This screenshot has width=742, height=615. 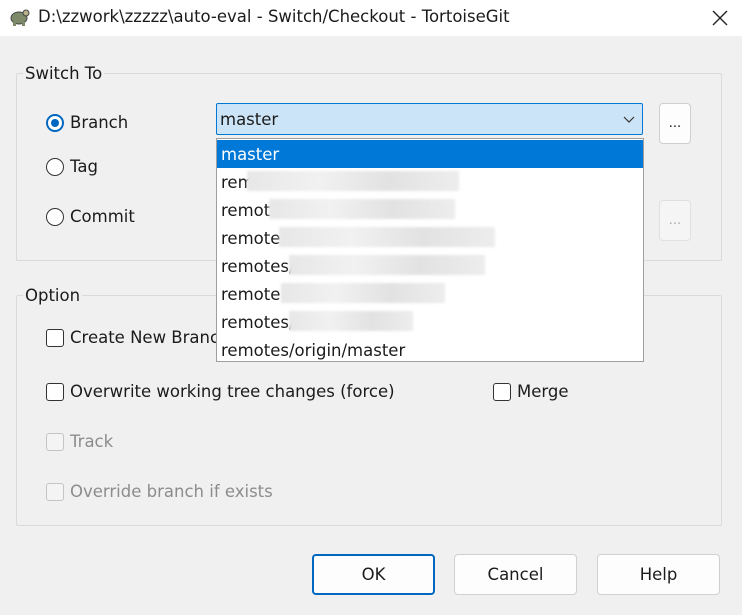 What do you see at coordinates (19, 17) in the screenshot?
I see `tortoise-icon` at bounding box center [19, 17].